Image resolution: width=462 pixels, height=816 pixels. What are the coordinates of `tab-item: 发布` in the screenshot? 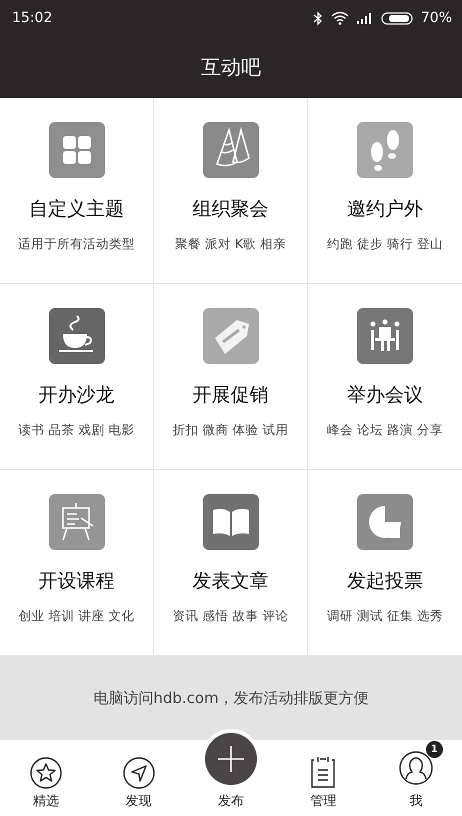 It's located at (231, 769).